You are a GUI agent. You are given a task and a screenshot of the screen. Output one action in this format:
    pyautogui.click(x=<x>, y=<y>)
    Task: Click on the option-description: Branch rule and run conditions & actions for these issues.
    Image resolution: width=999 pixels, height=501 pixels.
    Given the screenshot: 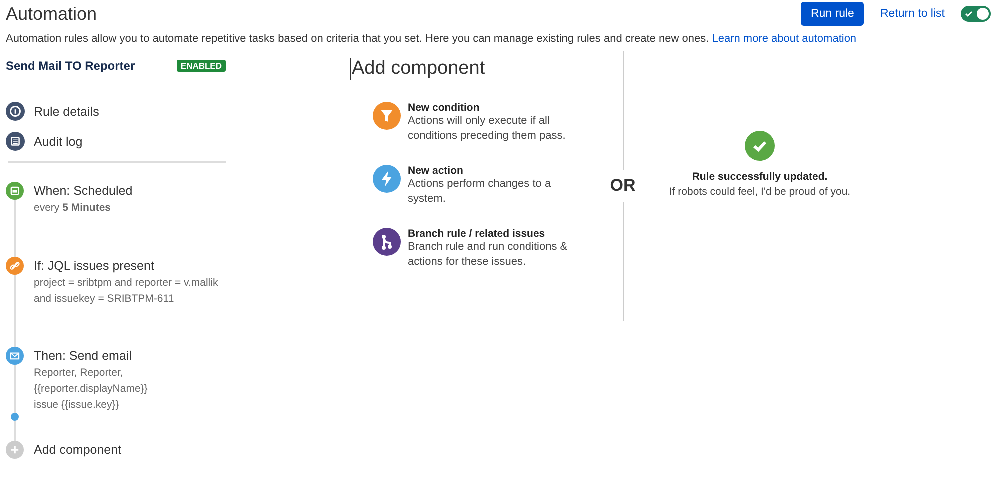 What is the action you would take?
    pyautogui.click(x=488, y=255)
    